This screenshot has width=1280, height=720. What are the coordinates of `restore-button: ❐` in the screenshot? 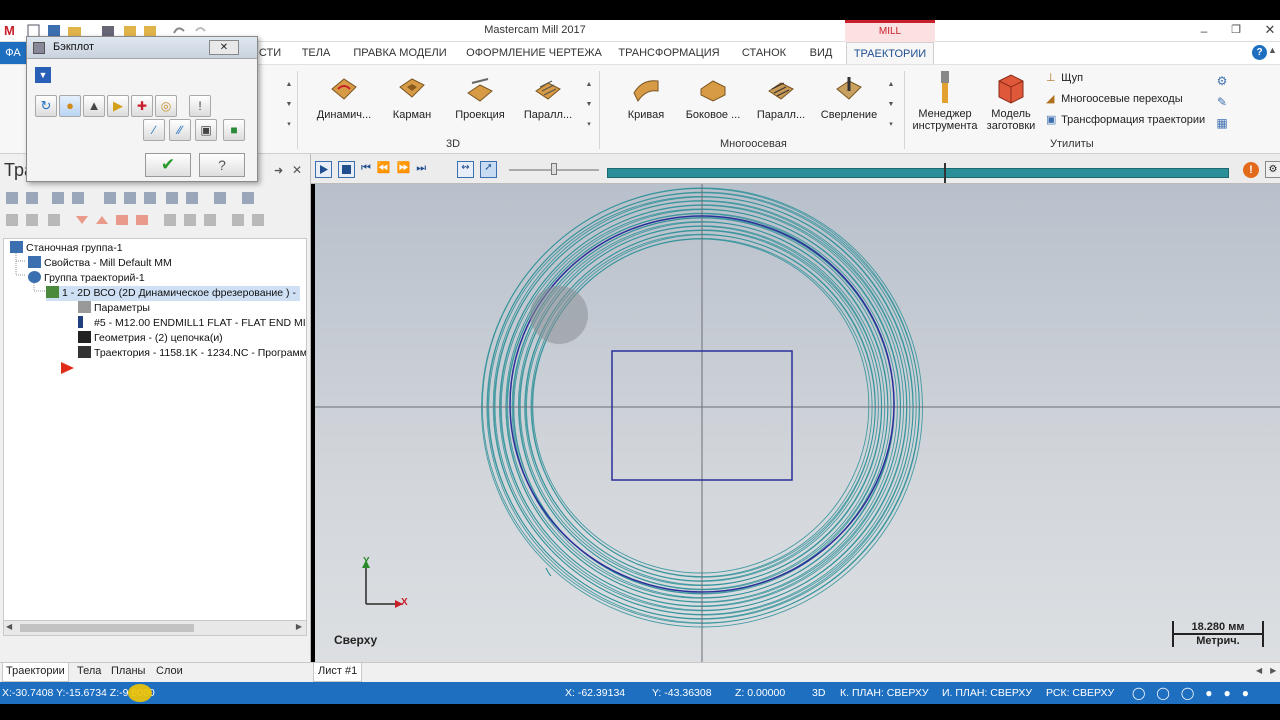 It's located at (1236, 30).